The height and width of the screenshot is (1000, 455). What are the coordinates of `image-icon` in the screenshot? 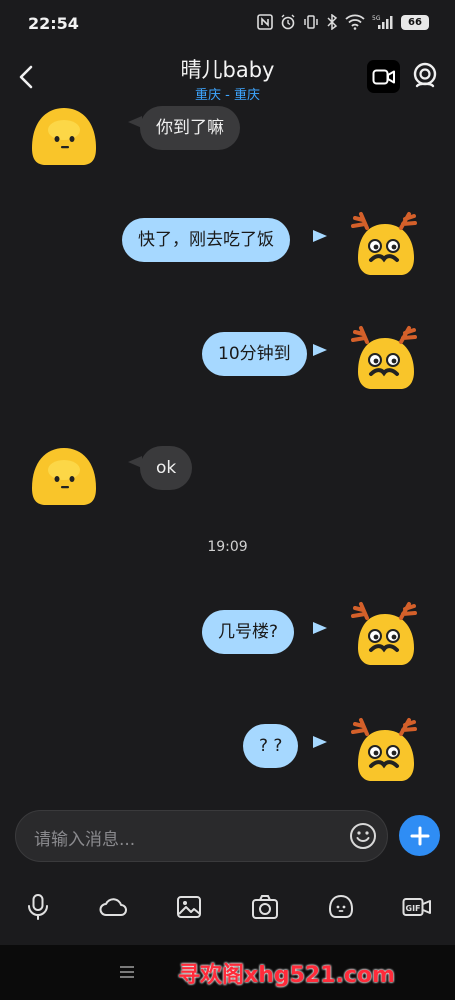 It's located at (189, 907).